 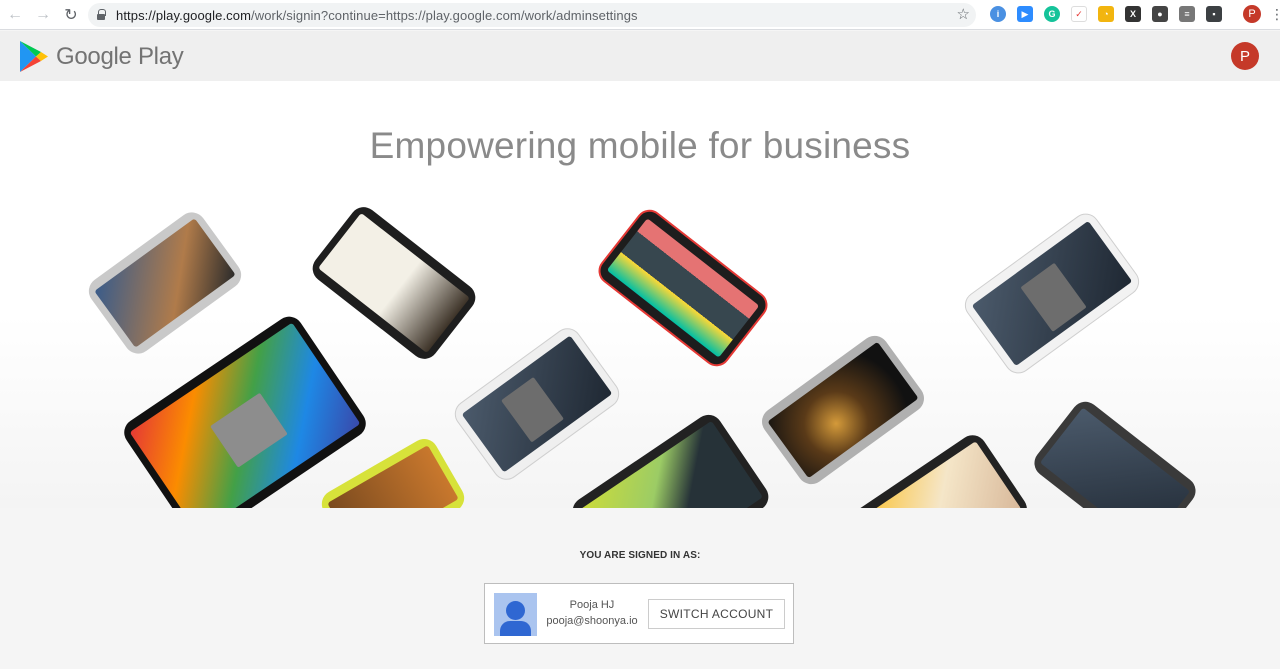 I want to click on brand-name: Google Play, so click(x=120, y=57).